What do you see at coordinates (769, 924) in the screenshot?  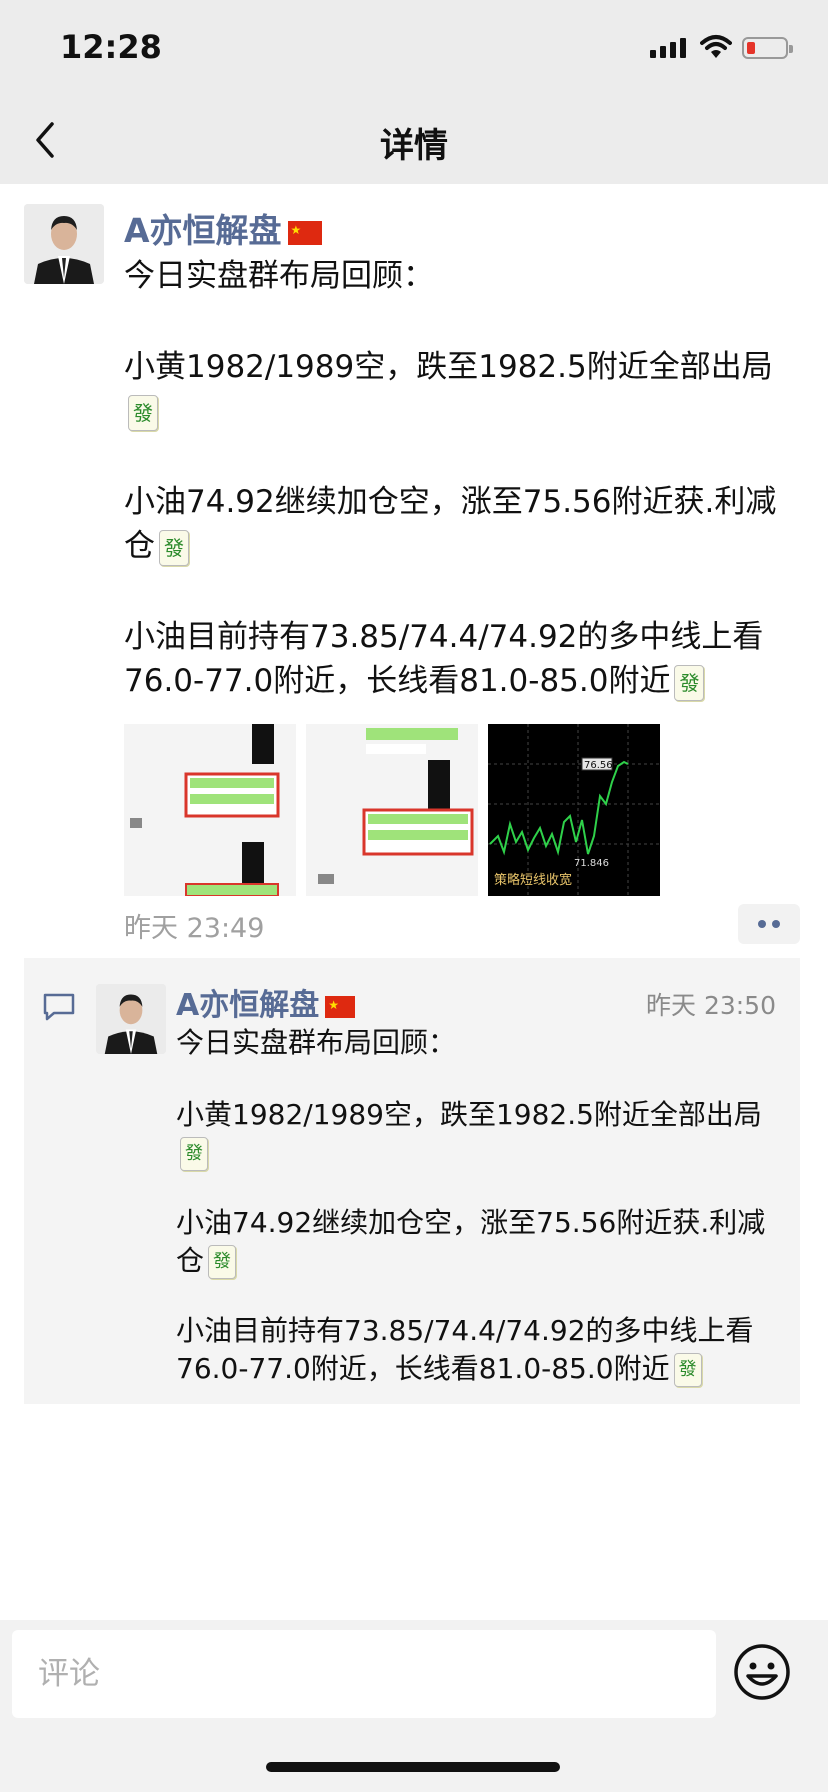 I see `more-actions-button` at bounding box center [769, 924].